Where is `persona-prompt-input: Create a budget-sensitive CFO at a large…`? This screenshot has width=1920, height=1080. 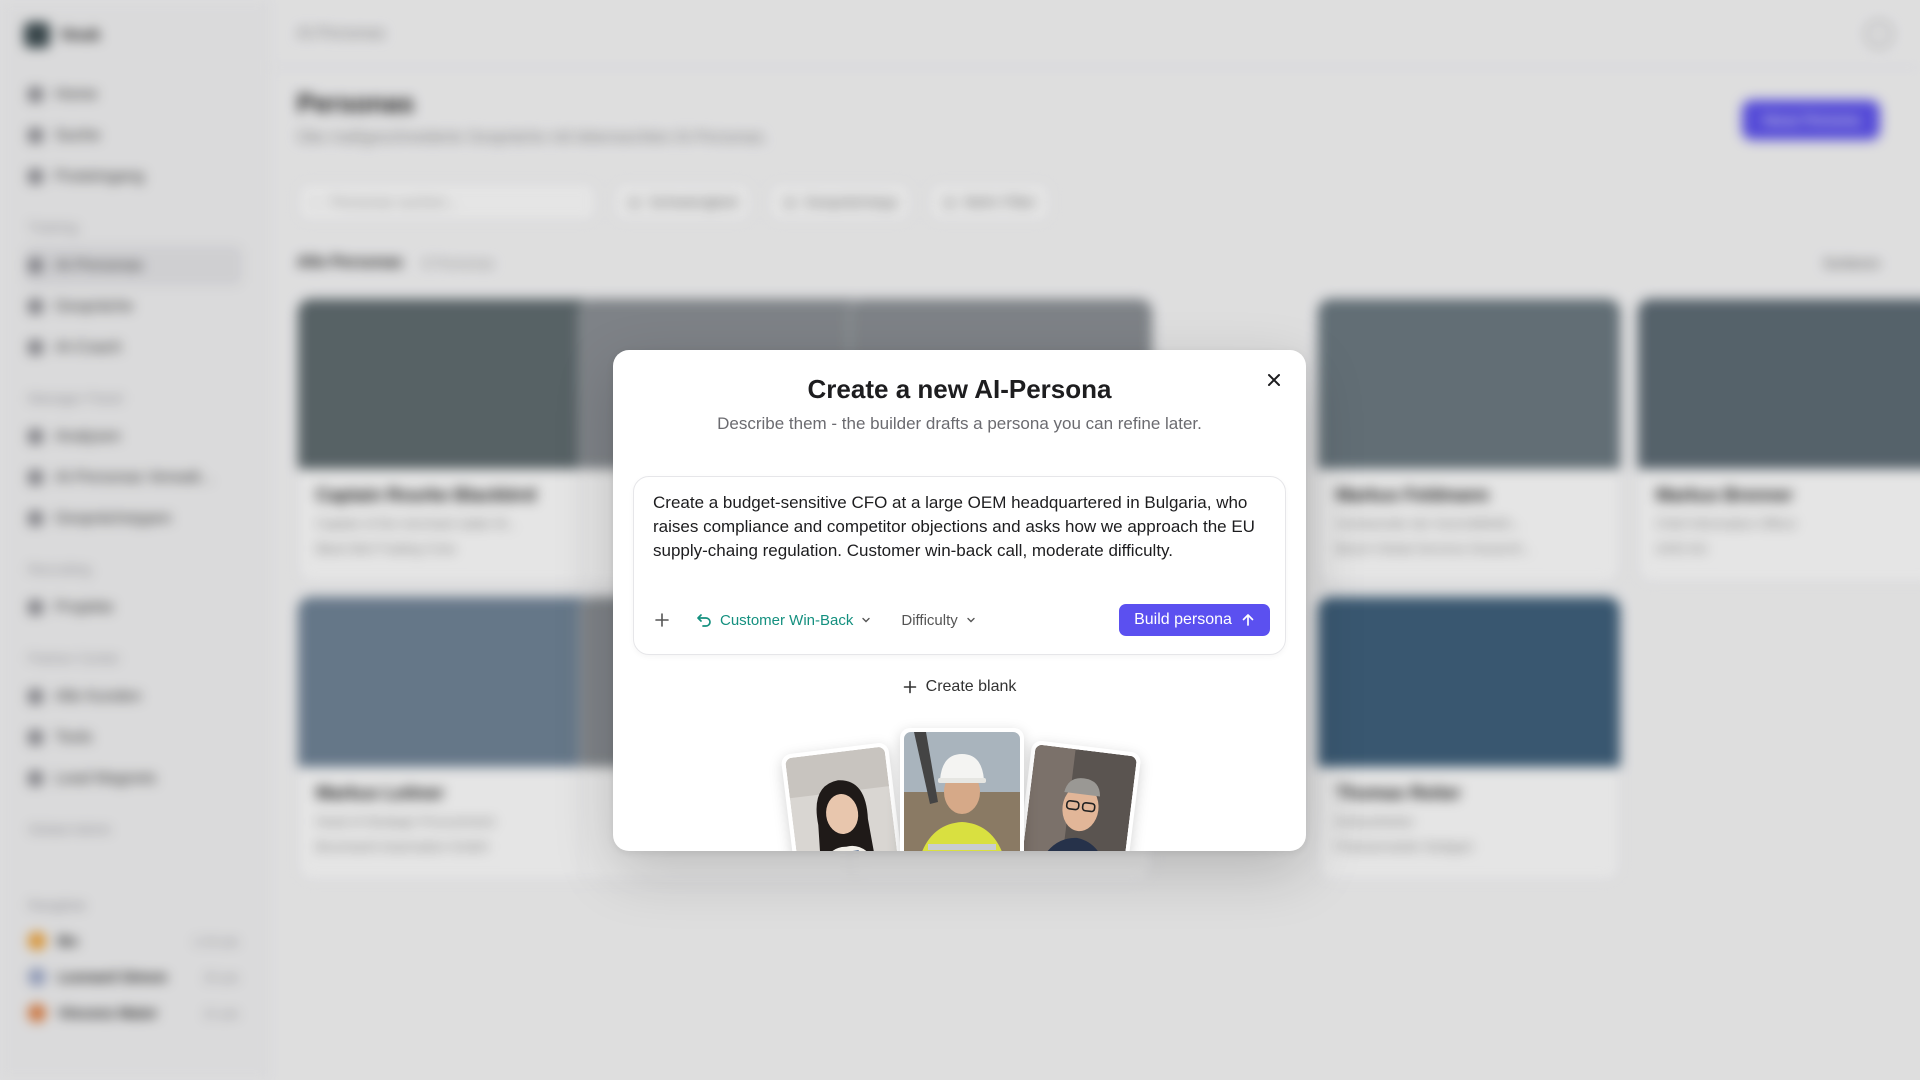
persona-prompt-input: Create a budget-sensitive CFO at a large… is located at coordinates (958, 541).